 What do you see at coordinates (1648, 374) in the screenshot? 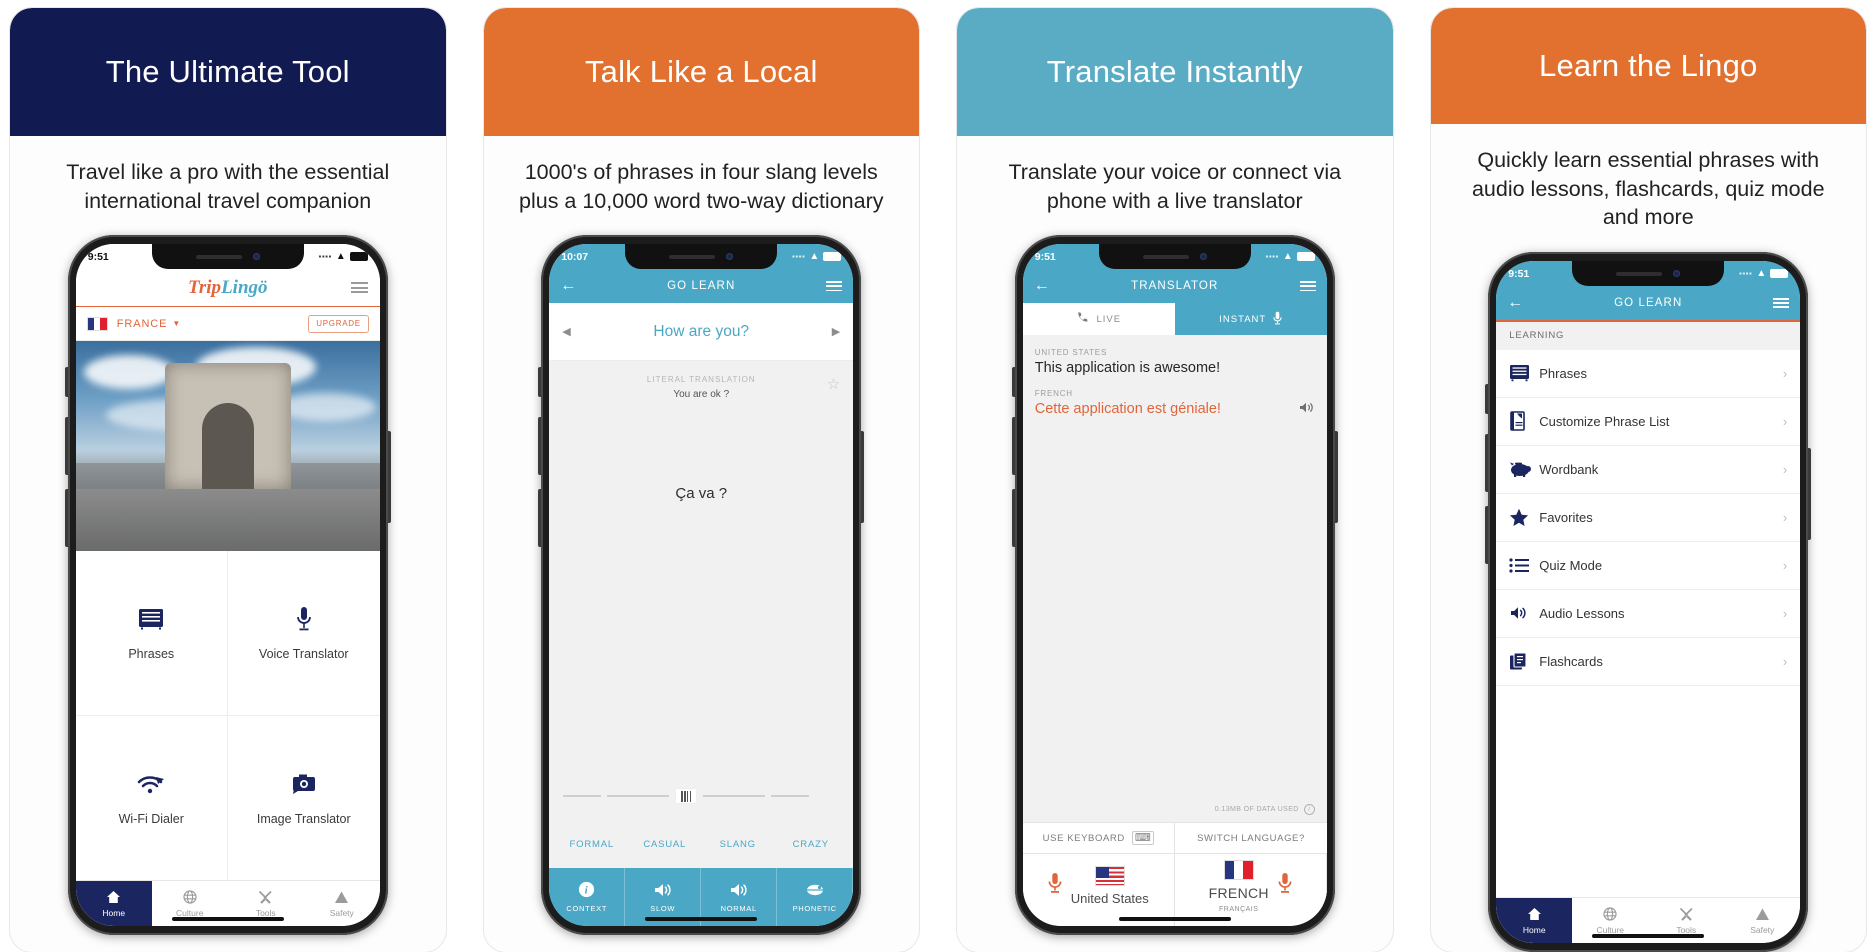
I see `menu-item-phrases: Phrases ›` at bounding box center [1648, 374].